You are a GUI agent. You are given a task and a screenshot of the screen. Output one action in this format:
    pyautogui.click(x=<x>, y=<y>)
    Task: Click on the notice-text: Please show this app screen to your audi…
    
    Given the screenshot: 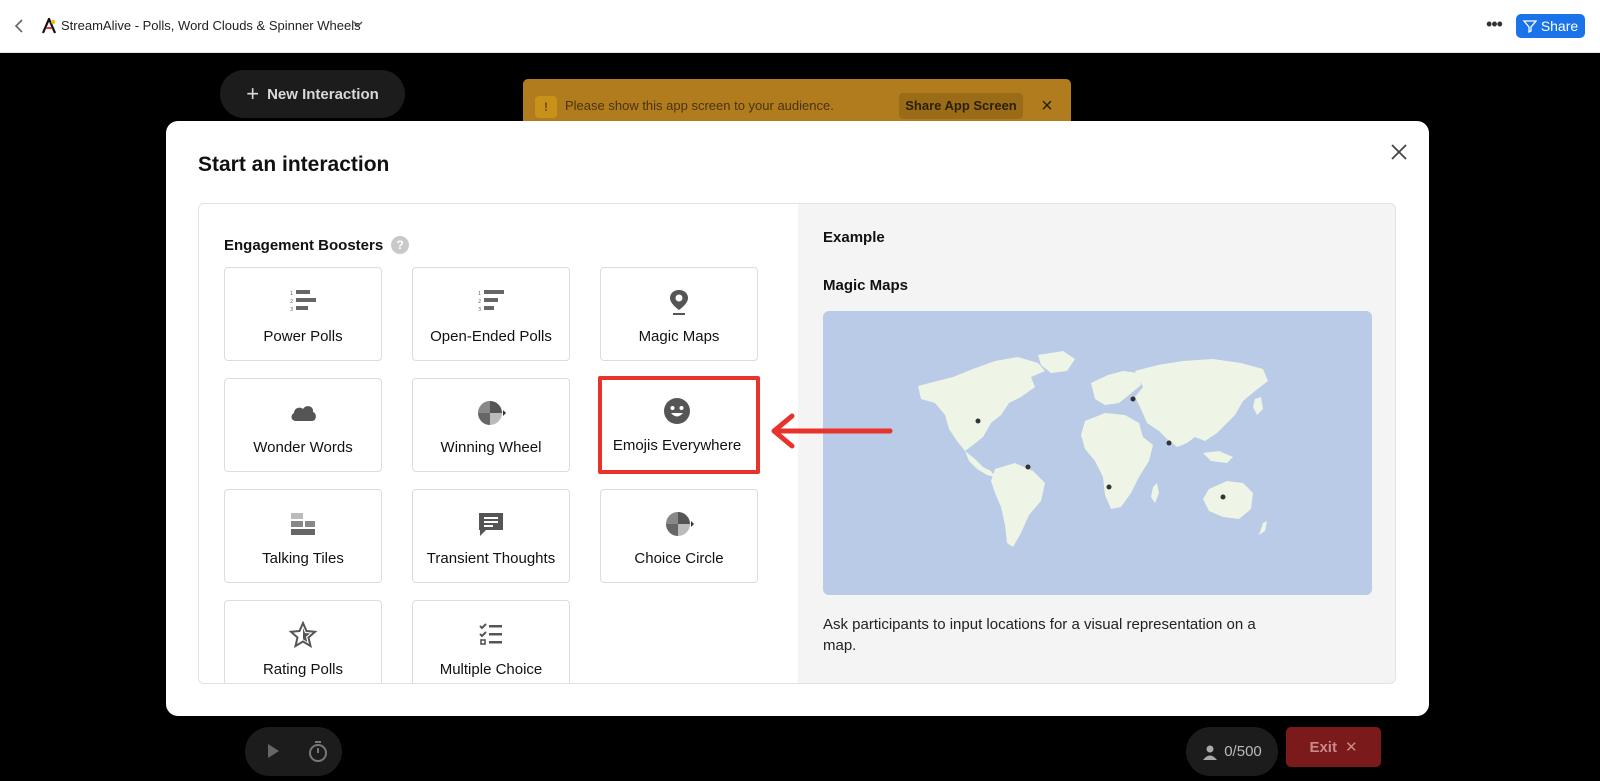 What is the action you would take?
    pyautogui.click(x=699, y=105)
    